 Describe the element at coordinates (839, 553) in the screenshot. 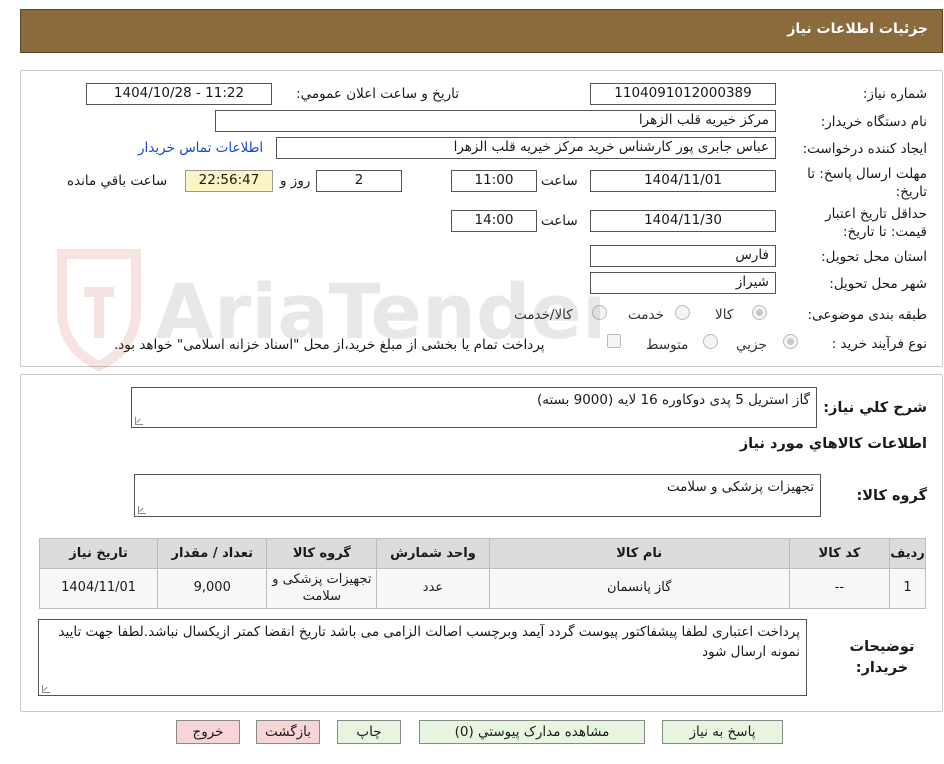

I see `col-header-code: کد کالا` at that location.